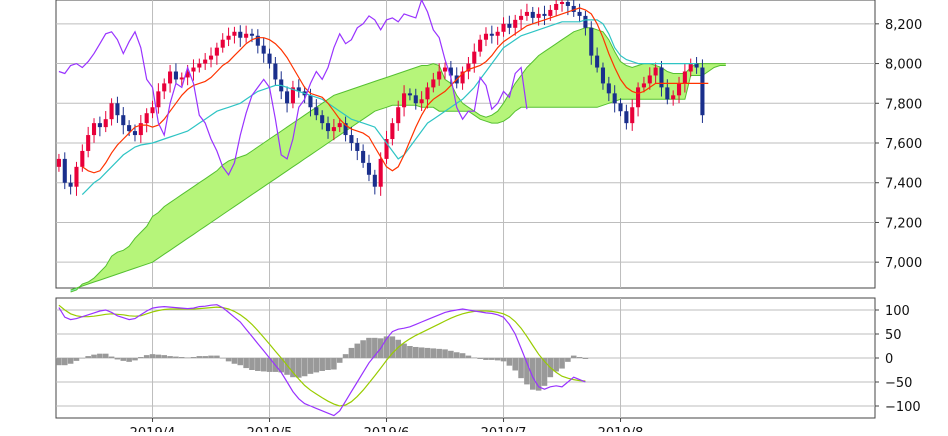 Image resolution: width=948 pixels, height=436 pixels. What do you see at coordinates (903, 407) in the screenshot?
I see `osc-tick-label-y: −100` at bounding box center [903, 407].